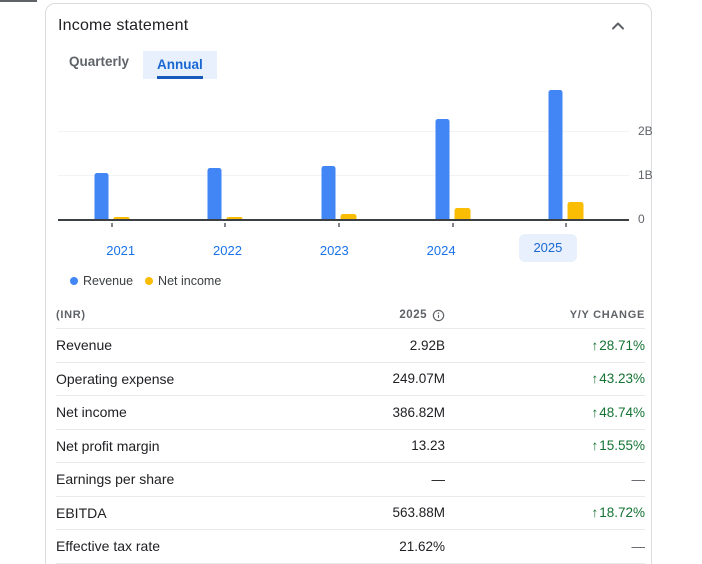 The image size is (702, 564). I want to click on revenue-bar-2021, so click(101, 195).